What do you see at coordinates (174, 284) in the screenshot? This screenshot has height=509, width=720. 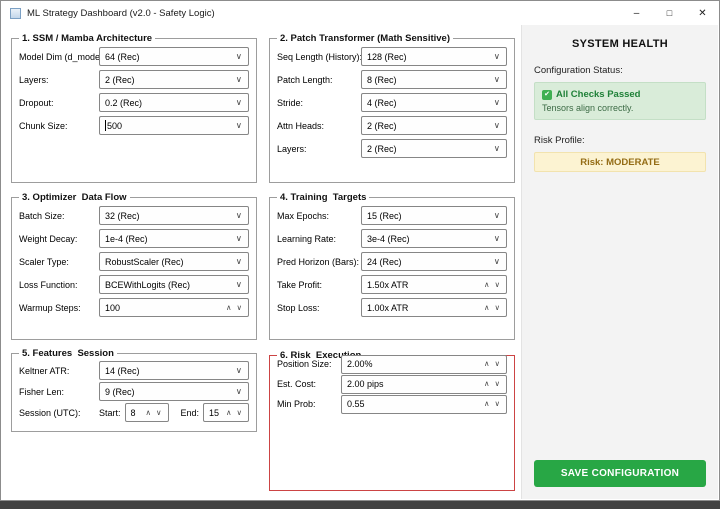 I see `loss-function-select: BCEWithLogits (Rec) ∨` at bounding box center [174, 284].